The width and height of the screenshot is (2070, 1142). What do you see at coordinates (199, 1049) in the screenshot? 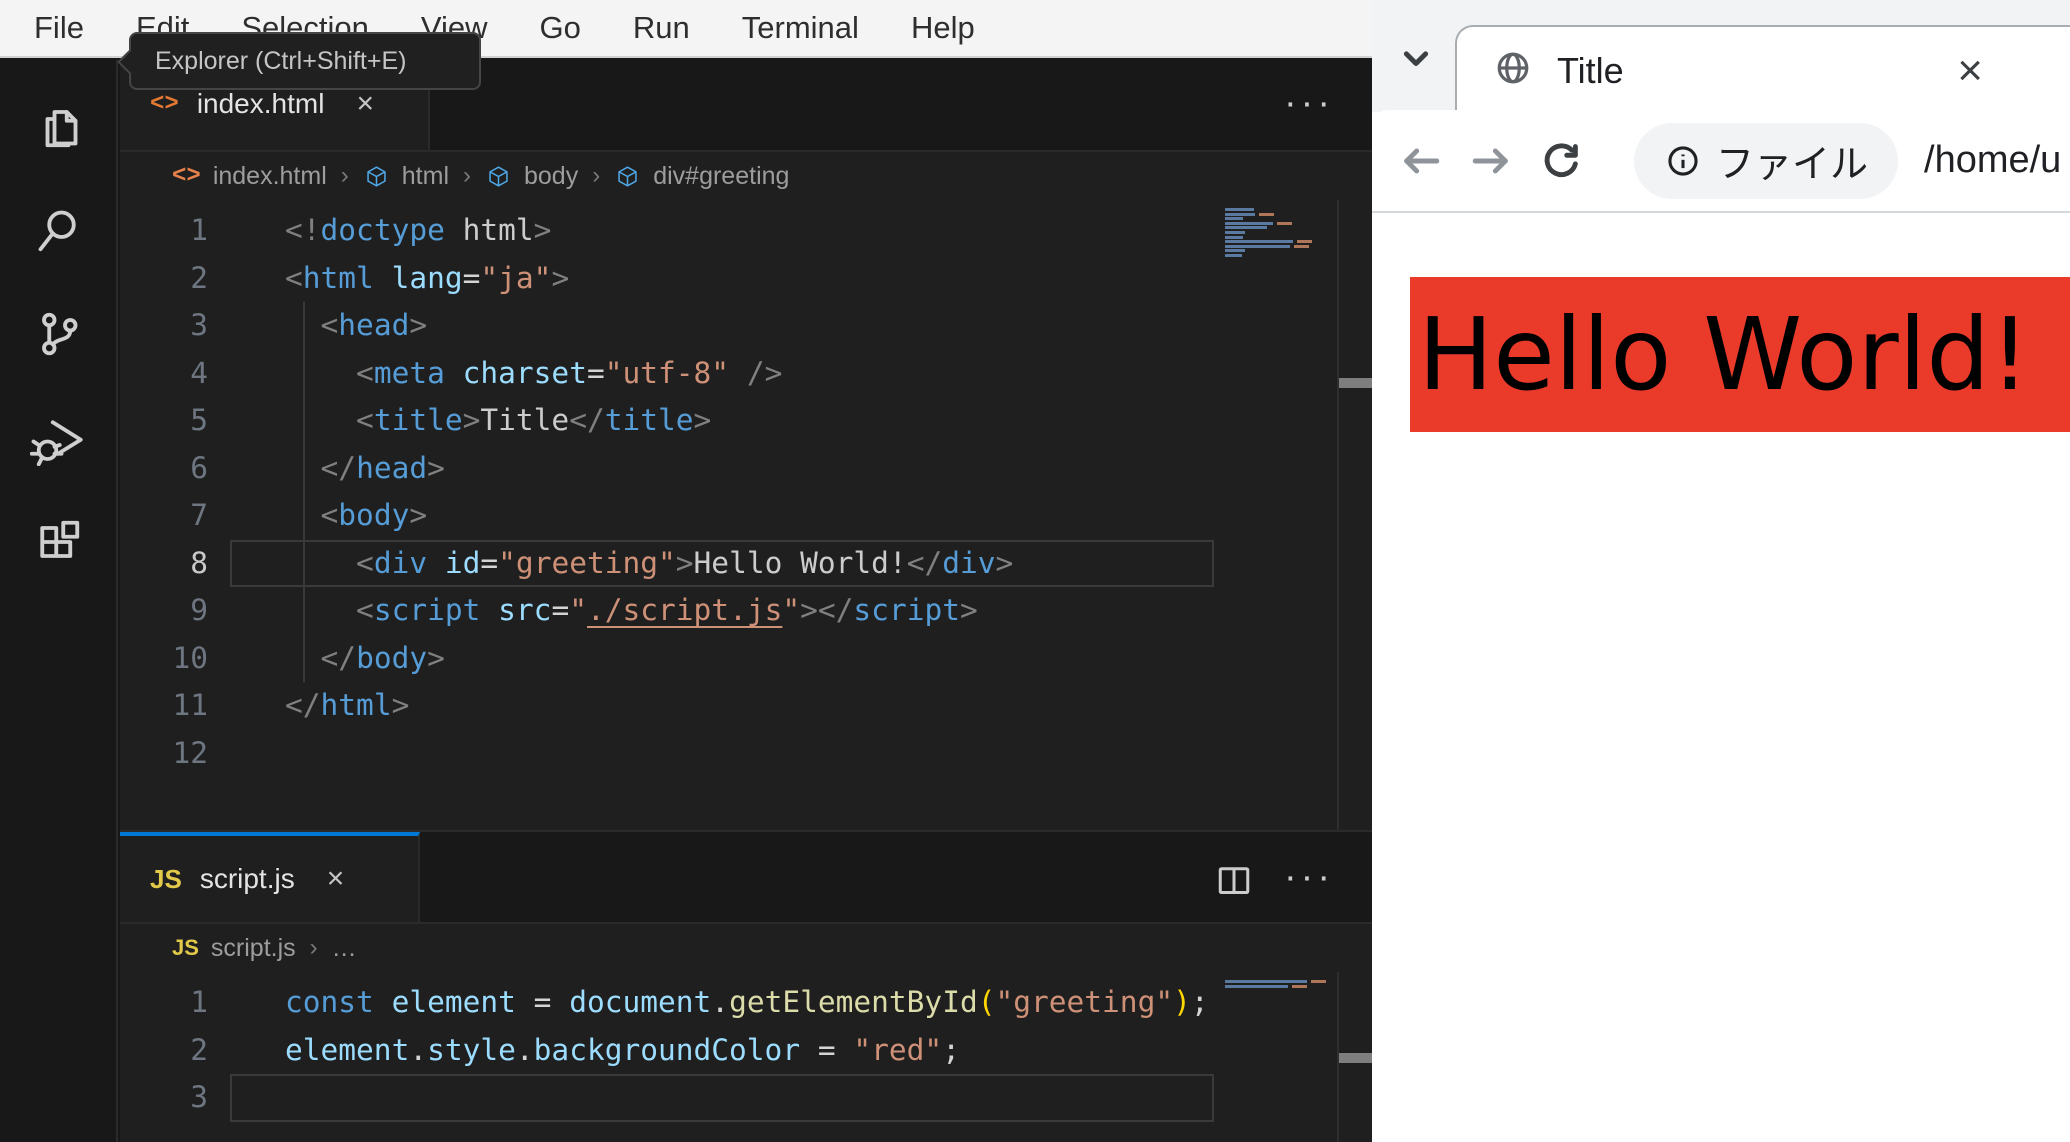
I see `line-numbers: 123` at bounding box center [199, 1049].